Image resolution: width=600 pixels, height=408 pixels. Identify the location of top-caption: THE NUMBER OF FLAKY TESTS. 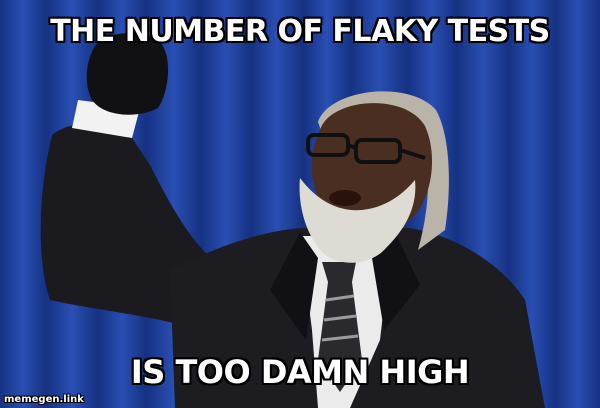
(300, 31).